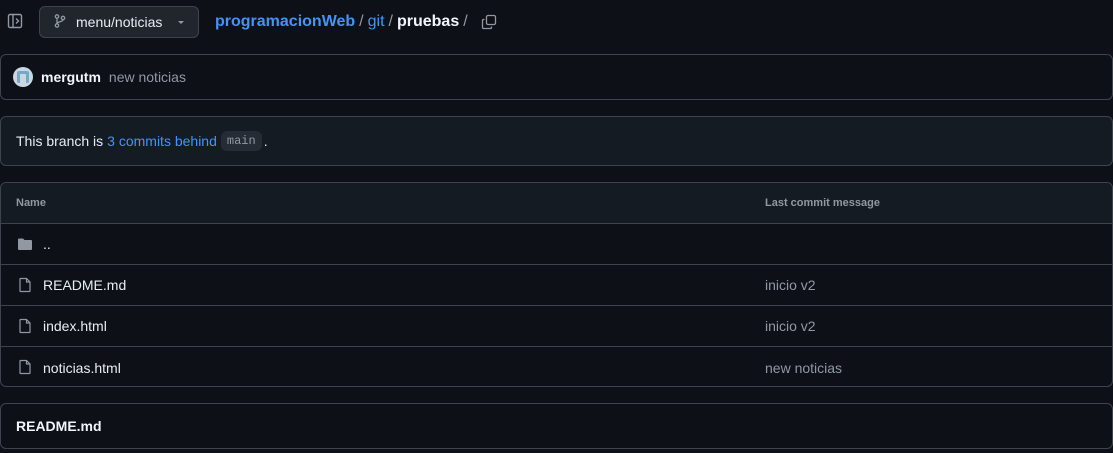  Describe the element at coordinates (556, 326) in the screenshot. I see `table-row: index.html inicio v2` at that location.